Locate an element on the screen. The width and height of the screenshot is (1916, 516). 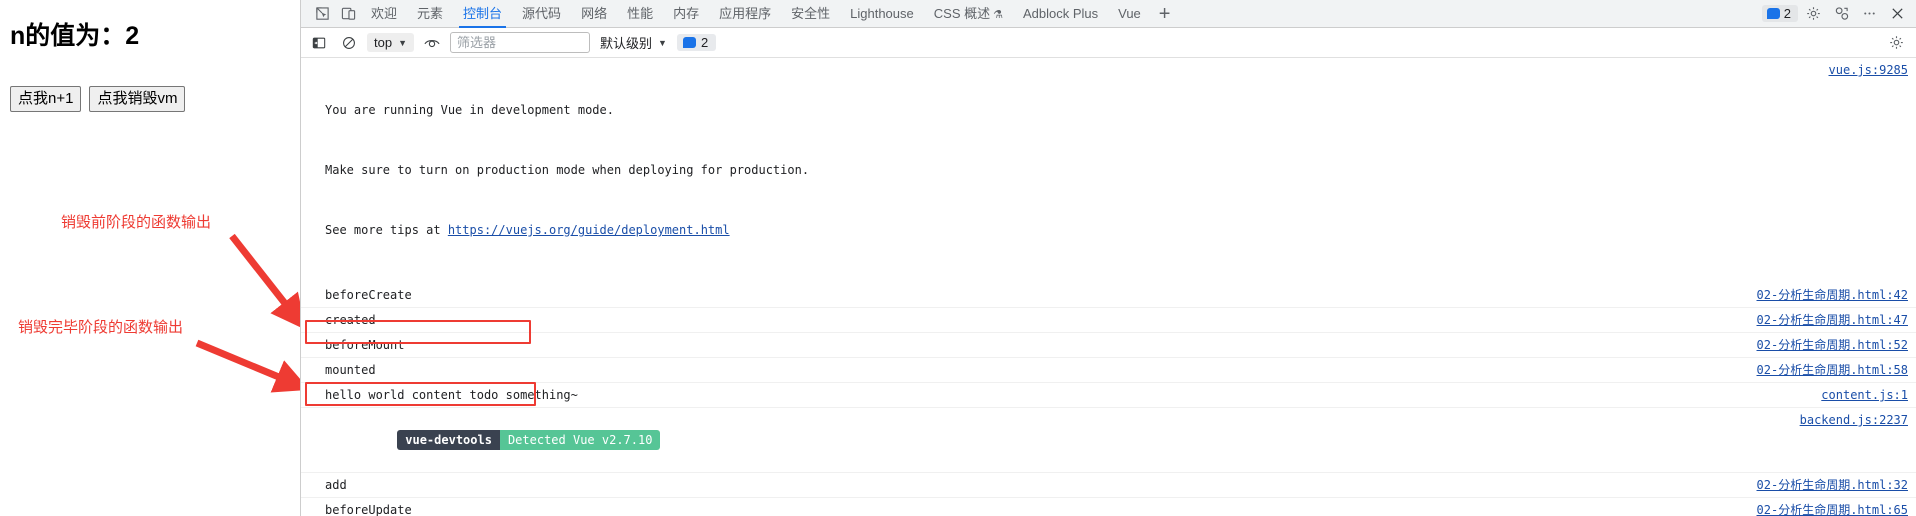
tab-performance: 性能 is located at coordinates (640, 14).